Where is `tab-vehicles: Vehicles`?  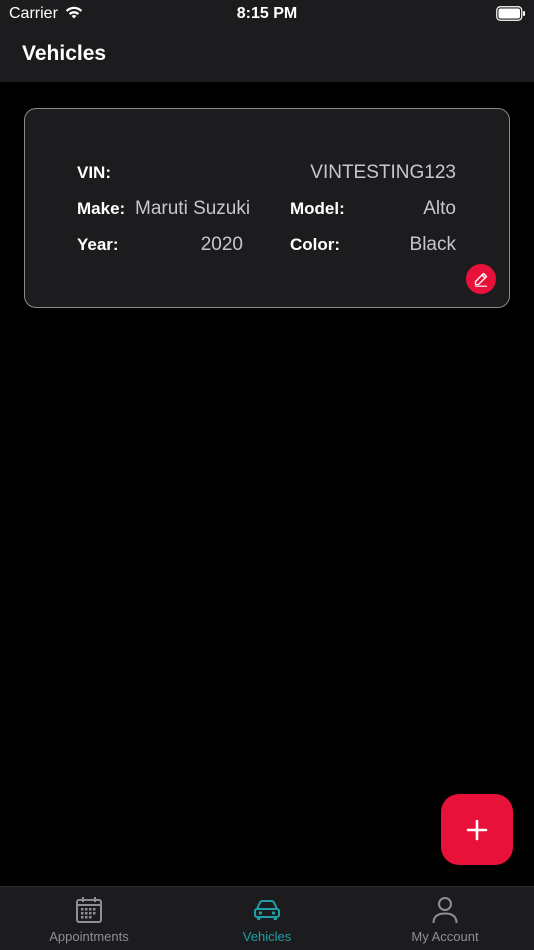 tab-vehicles: Vehicles is located at coordinates (267, 918).